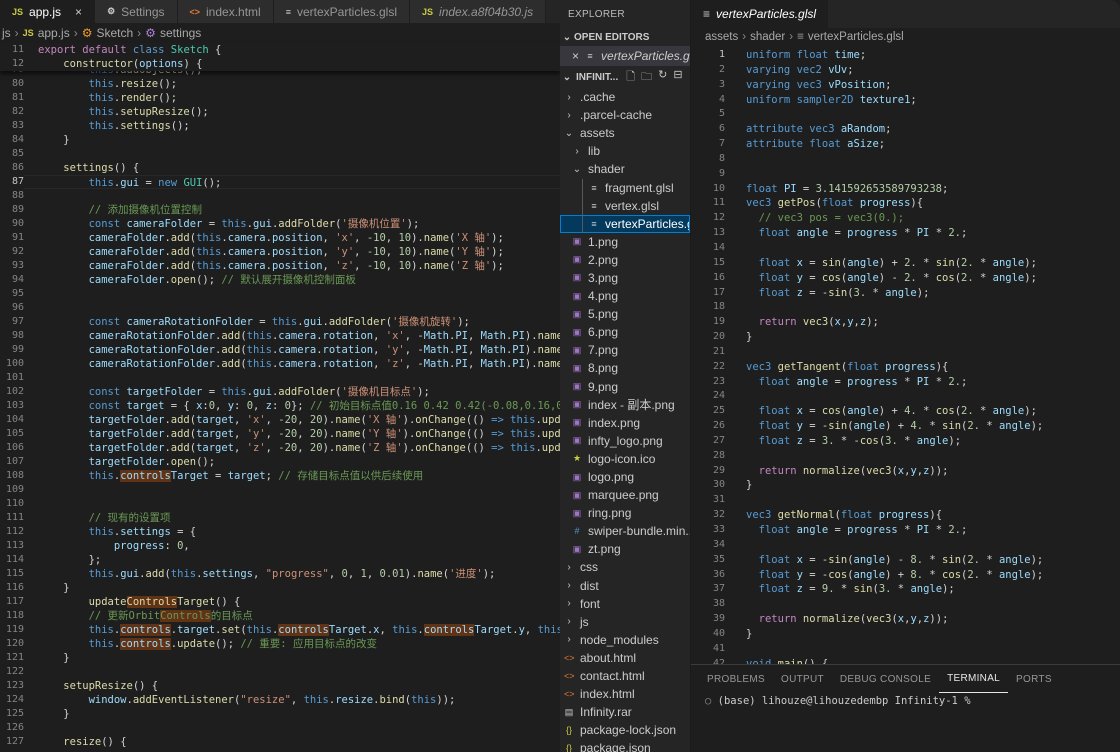 The width and height of the screenshot is (1120, 752). I want to click on tree-file: ≡ fragment.glsl, so click(625, 187).